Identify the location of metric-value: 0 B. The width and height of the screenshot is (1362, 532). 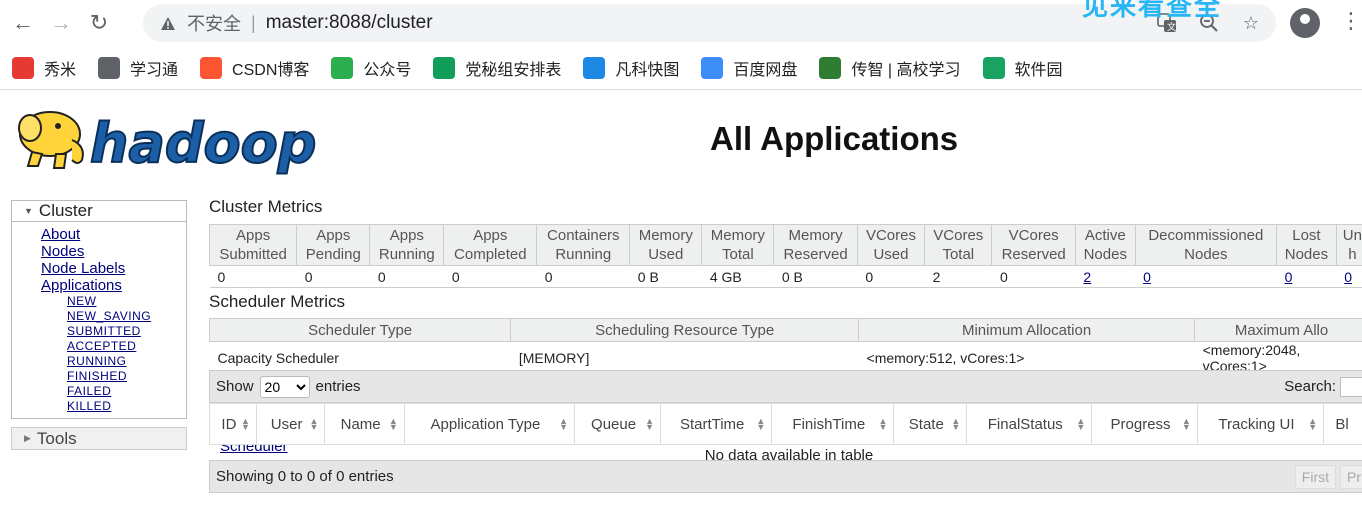
(815, 276).